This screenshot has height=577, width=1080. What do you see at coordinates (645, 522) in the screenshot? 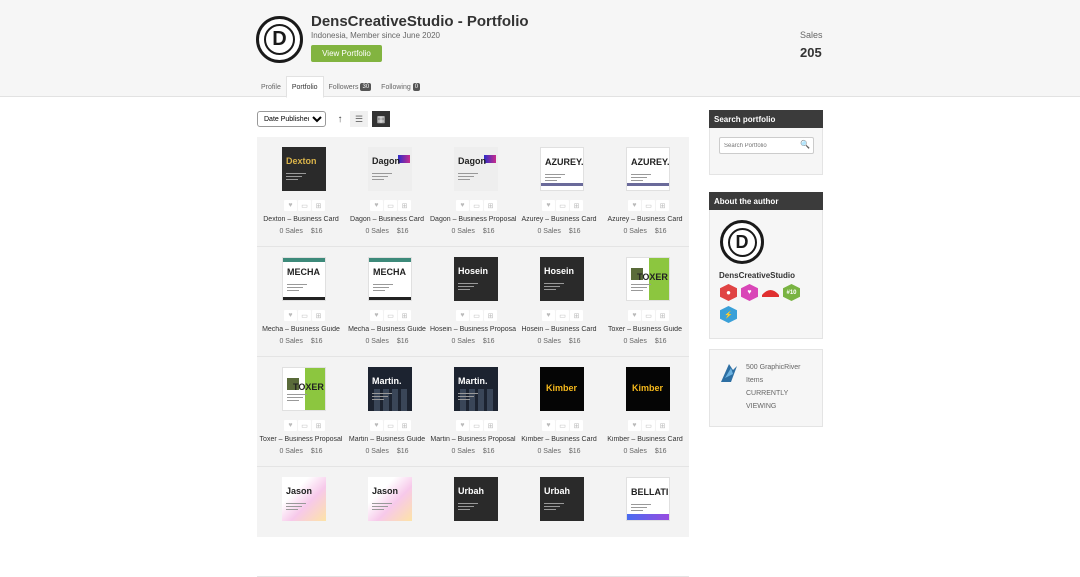
I see `portfolio-item: BELLATI` at bounding box center [645, 522].